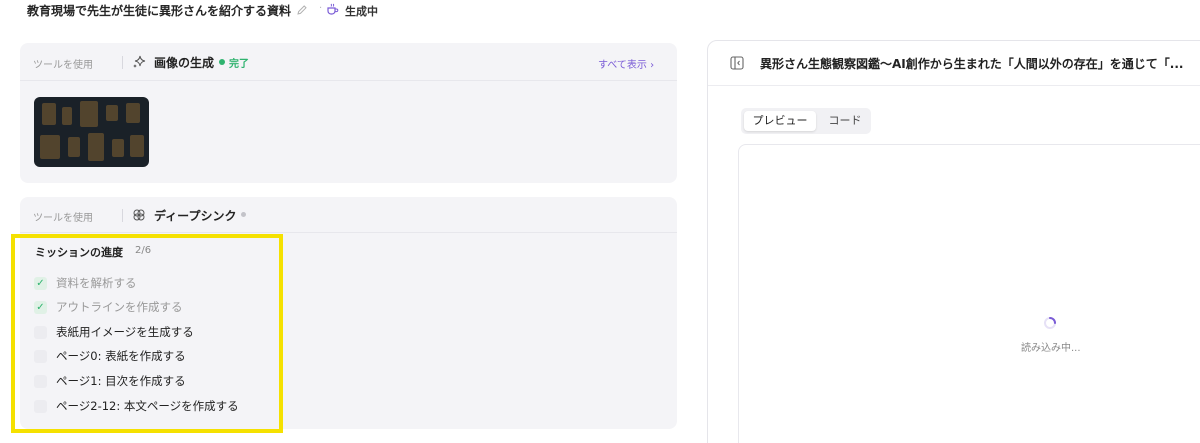 The width and height of the screenshot is (1200, 443). Describe the element at coordinates (348, 215) in the screenshot. I see `tool-card-header: ツールを使用 ディープシンク` at that location.